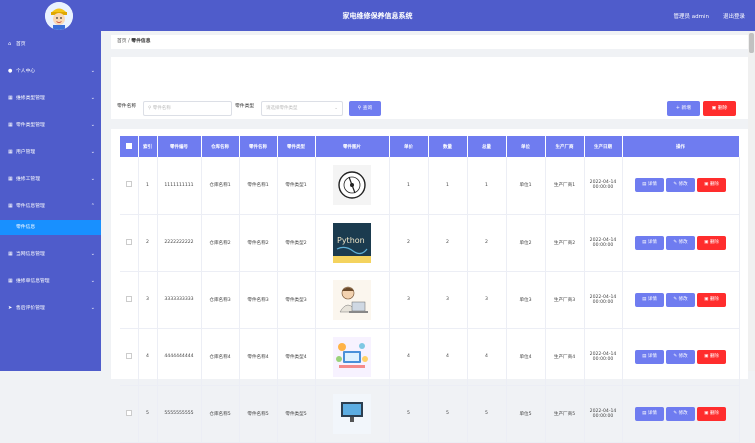 The width and height of the screenshot is (755, 443). Describe the element at coordinates (367, 108) in the screenshot. I see `search-button-label: 查询` at that location.